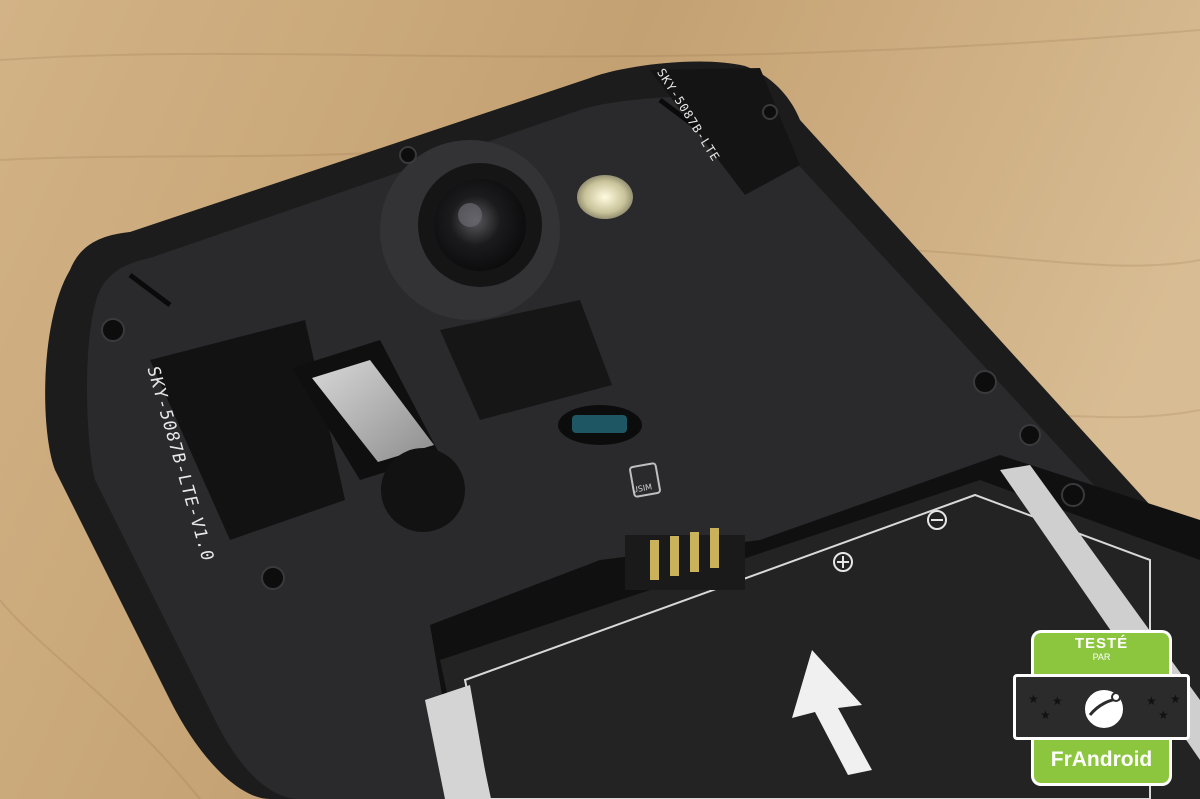 This screenshot has height=799, width=1200. I want to click on badge-par-text: PAR, so click(1101, 657).